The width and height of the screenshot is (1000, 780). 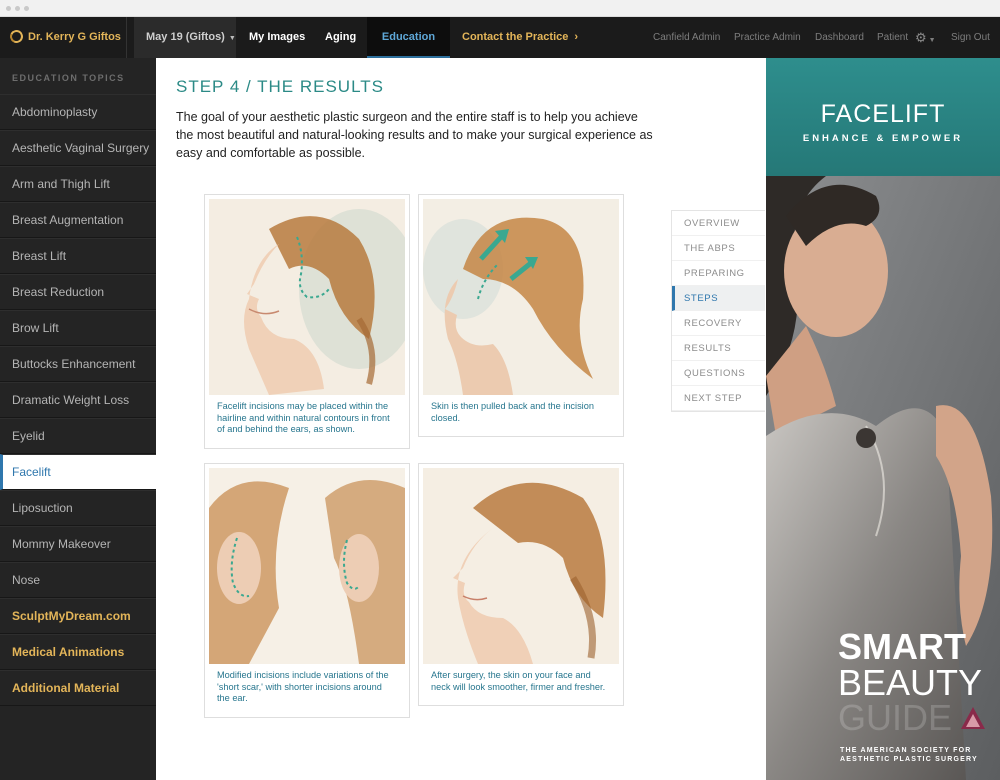 I want to click on nav-contact-practice: Contact the Practice ›, so click(x=520, y=37).